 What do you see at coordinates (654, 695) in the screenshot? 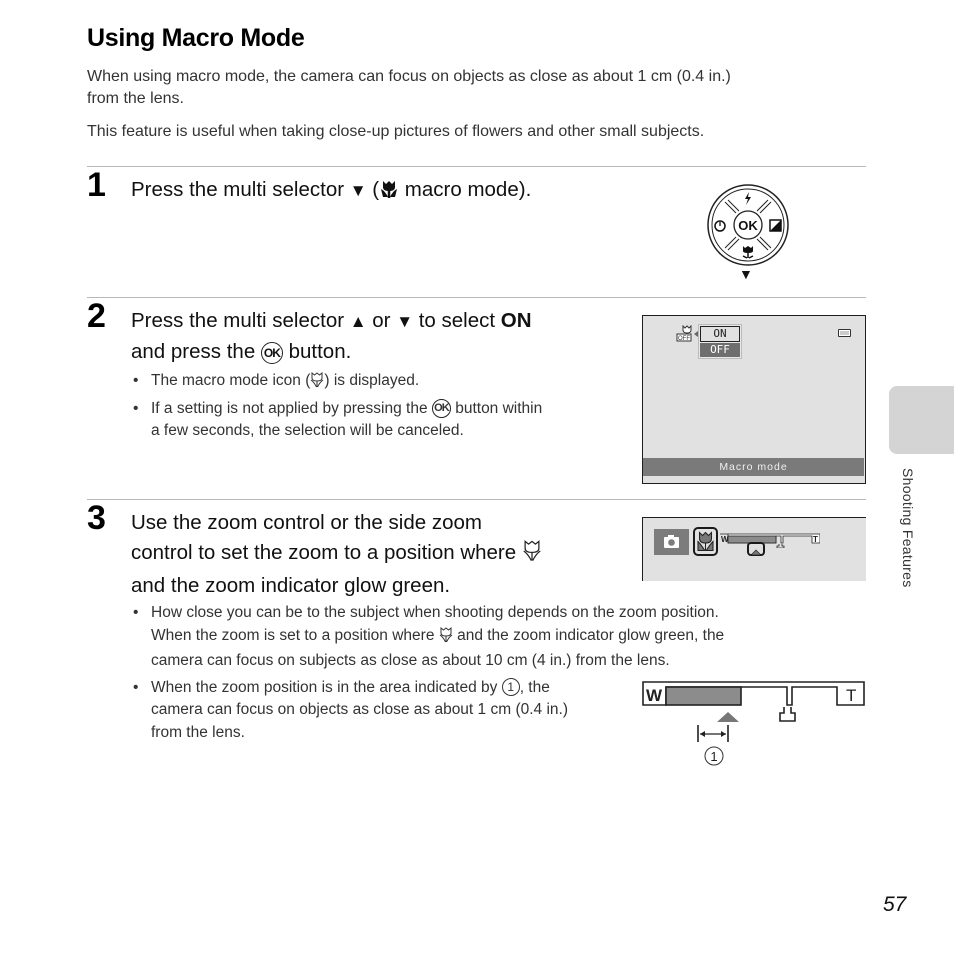
I see `wide-label: W` at bounding box center [654, 695].